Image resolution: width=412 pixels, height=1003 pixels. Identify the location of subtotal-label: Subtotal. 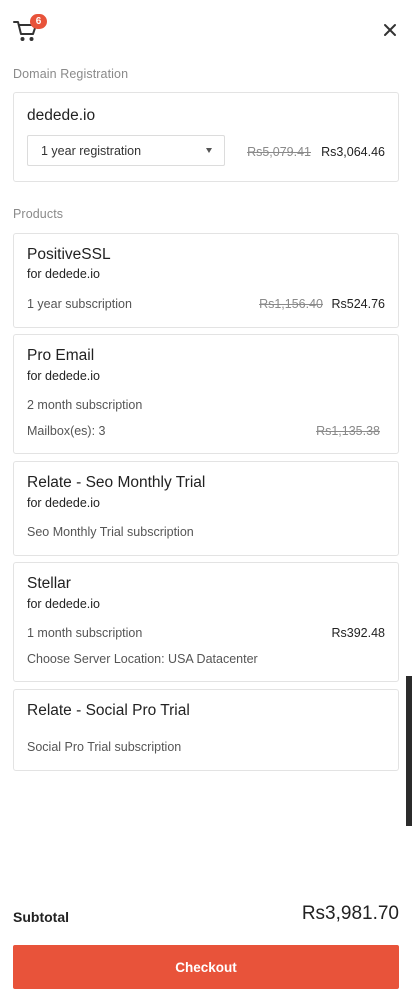
(41, 917).